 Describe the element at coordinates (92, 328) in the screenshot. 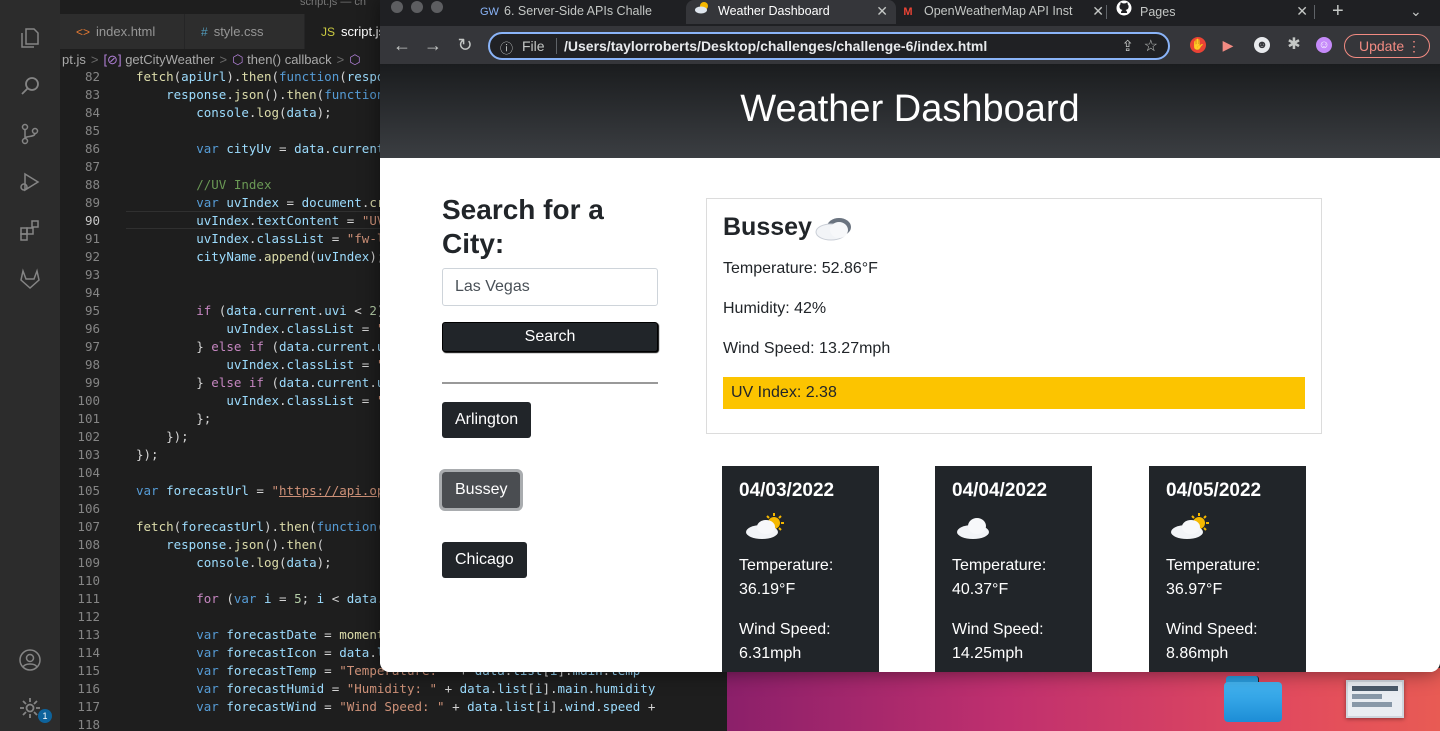

I see `line-number: 96` at that location.